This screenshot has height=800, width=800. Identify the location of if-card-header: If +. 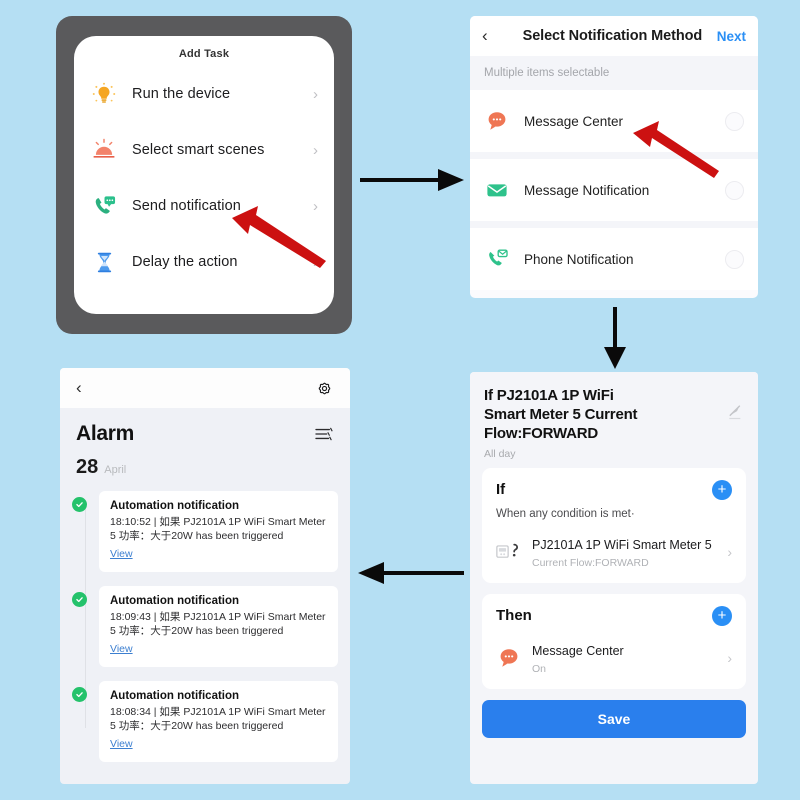
(614, 489).